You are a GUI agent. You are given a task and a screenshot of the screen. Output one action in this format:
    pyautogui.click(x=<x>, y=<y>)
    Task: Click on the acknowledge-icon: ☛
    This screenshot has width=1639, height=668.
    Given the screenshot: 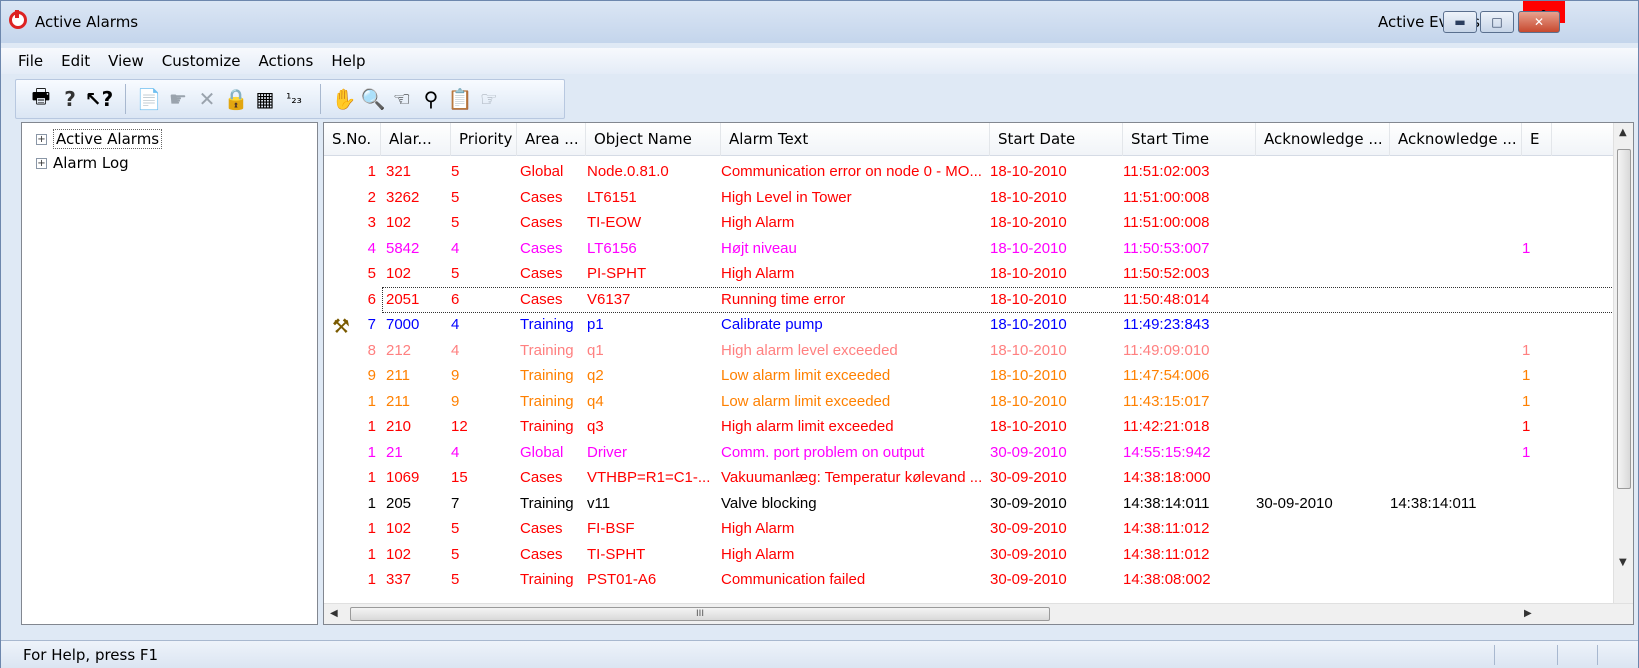 What is the action you would take?
    pyautogui.click(x=178, y=99)
    